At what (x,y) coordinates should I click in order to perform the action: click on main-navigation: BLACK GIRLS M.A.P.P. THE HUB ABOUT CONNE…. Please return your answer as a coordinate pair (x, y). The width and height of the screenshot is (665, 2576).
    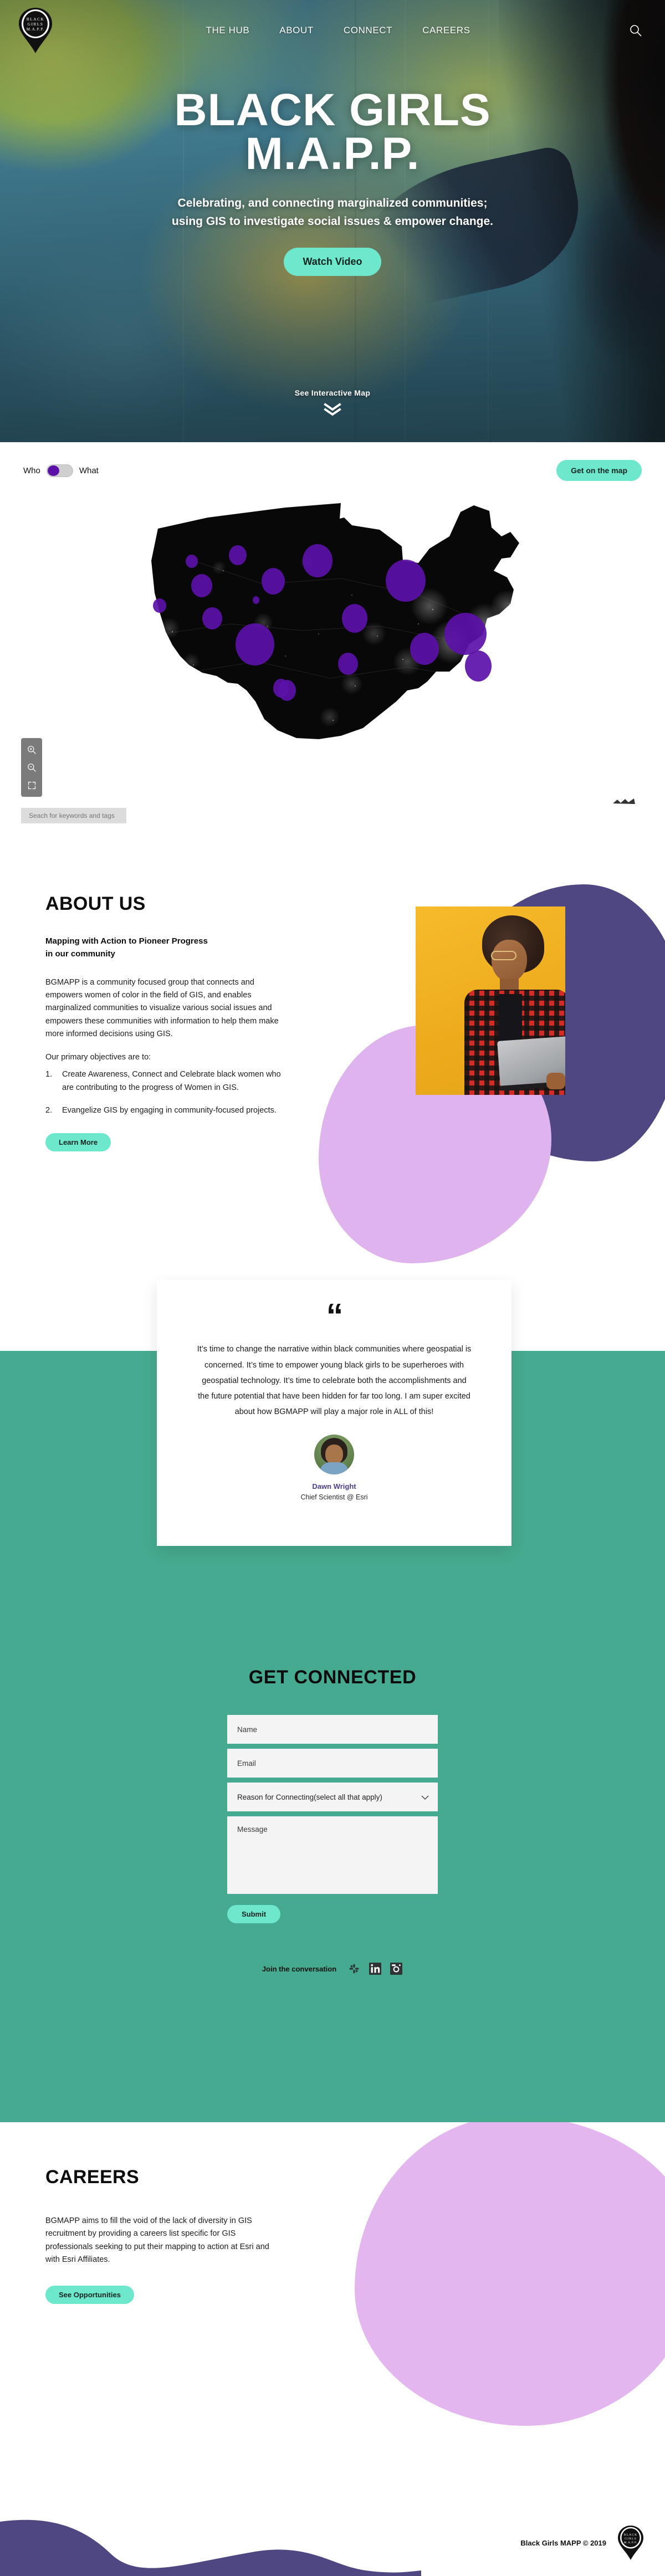
    Looking at the image, I should click on (332, 30).